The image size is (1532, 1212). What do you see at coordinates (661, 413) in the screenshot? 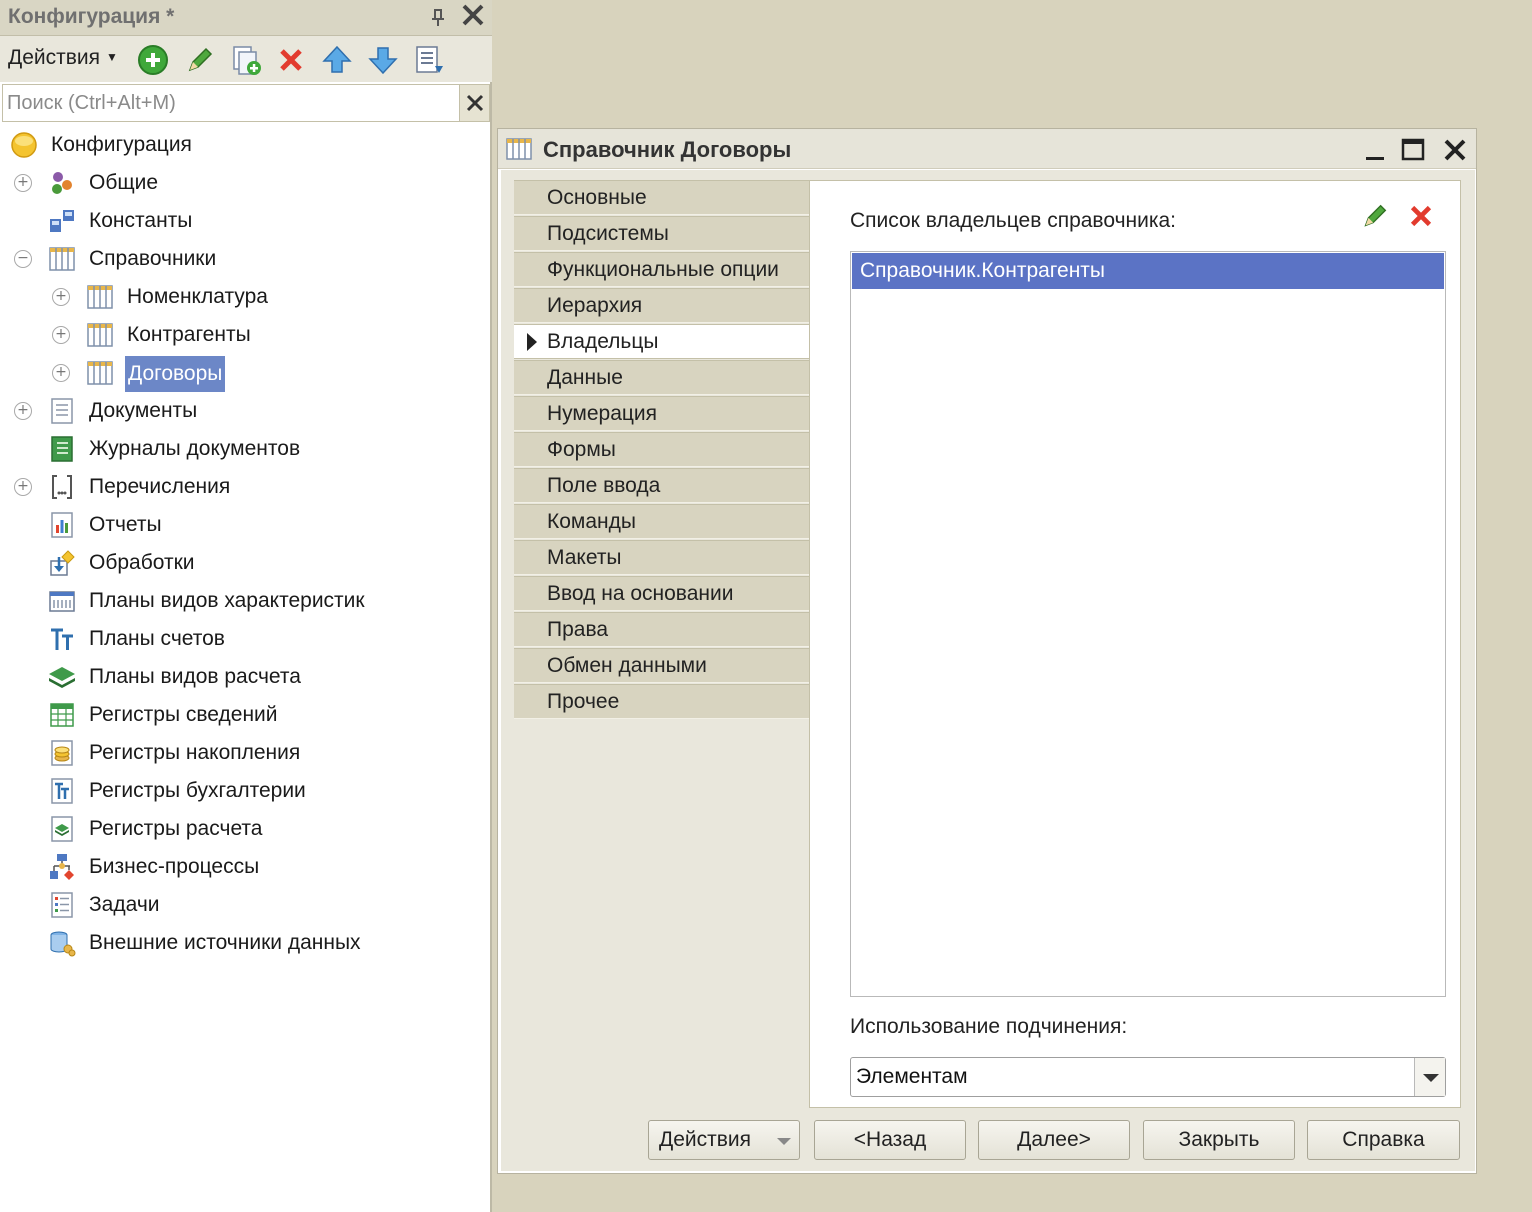
I see `tab-7: Нумерация` at bounding box center [661, 413].